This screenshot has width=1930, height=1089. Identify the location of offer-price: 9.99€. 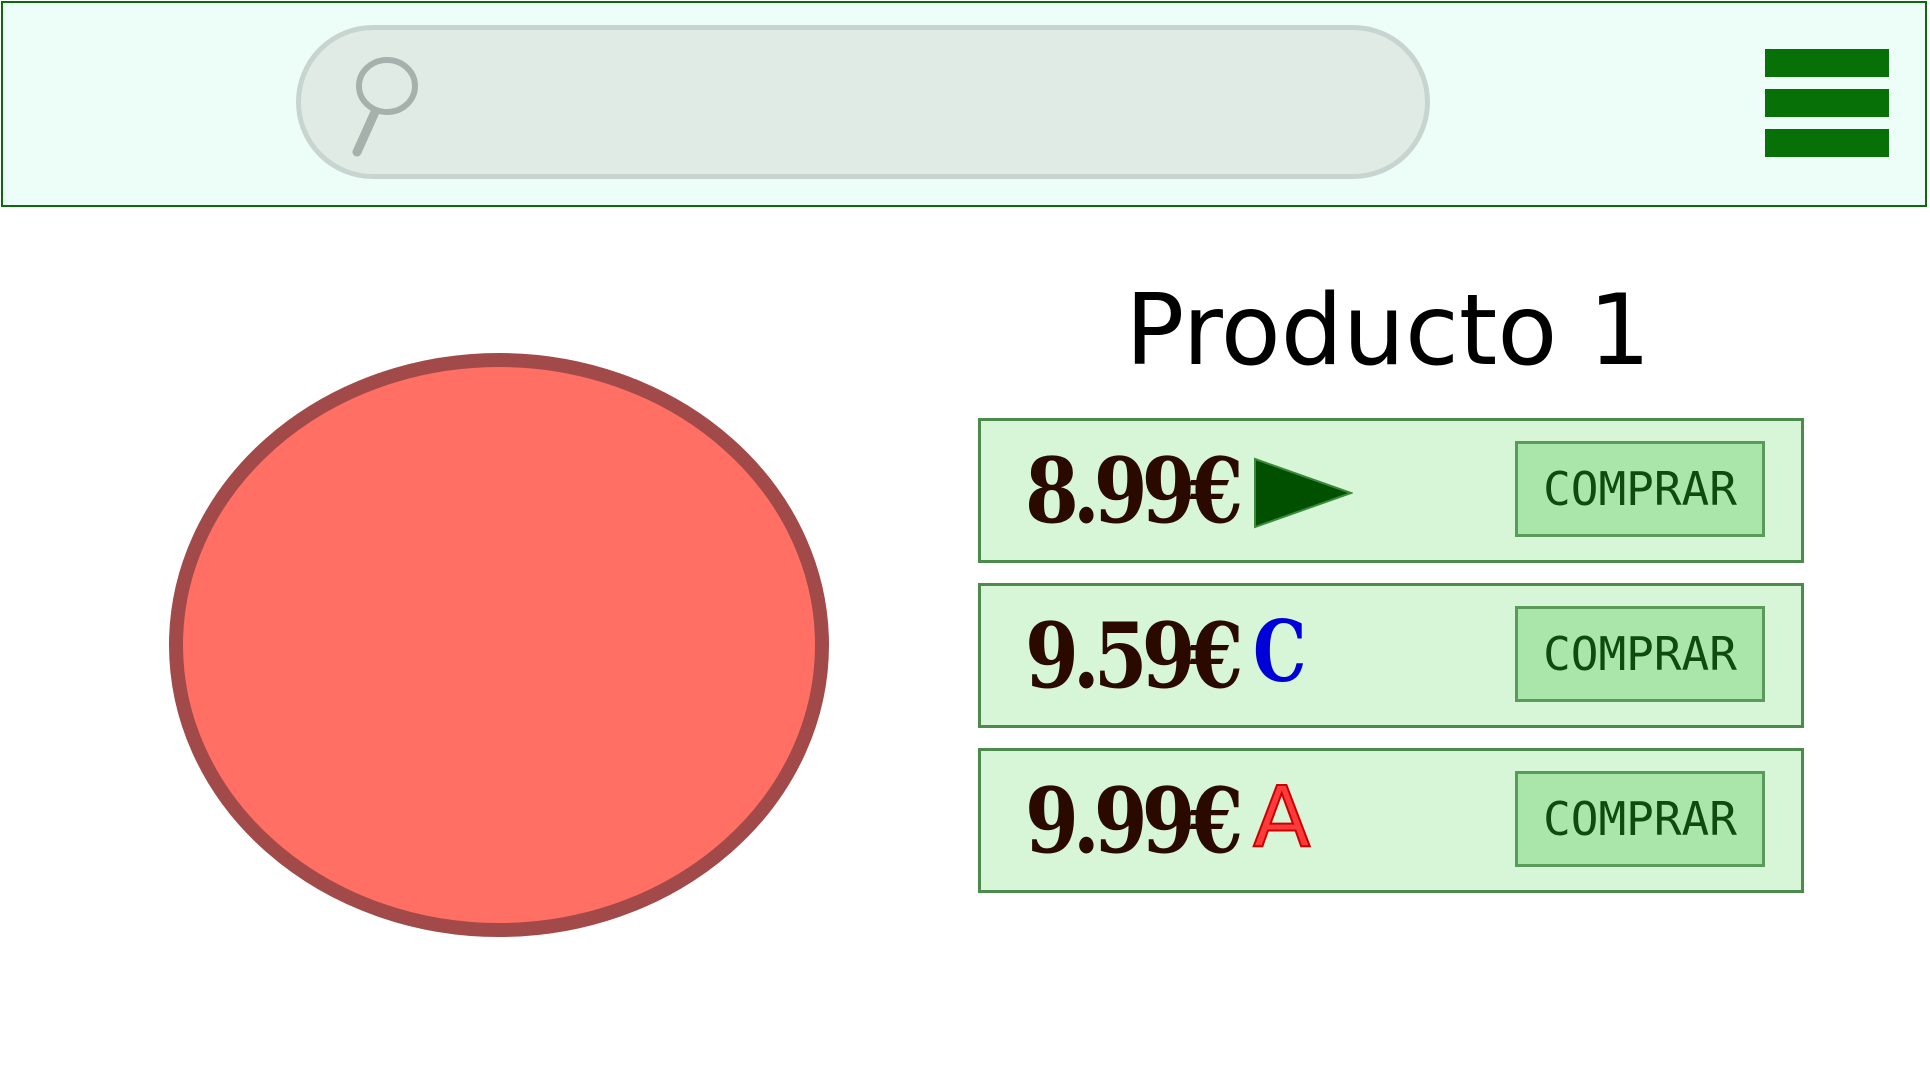
(1134, 821).